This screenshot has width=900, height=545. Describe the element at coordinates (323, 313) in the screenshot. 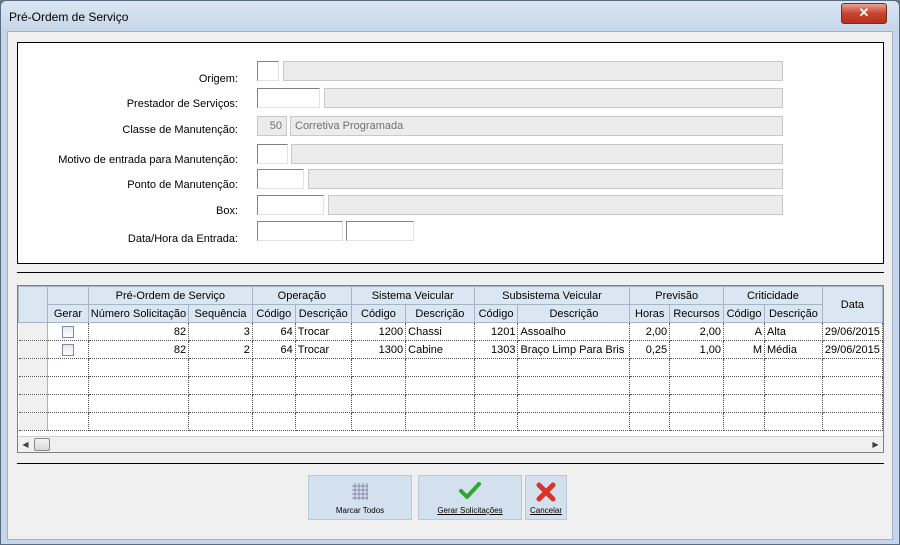

I see `col-header-op-descricao: Descrição` at that location.